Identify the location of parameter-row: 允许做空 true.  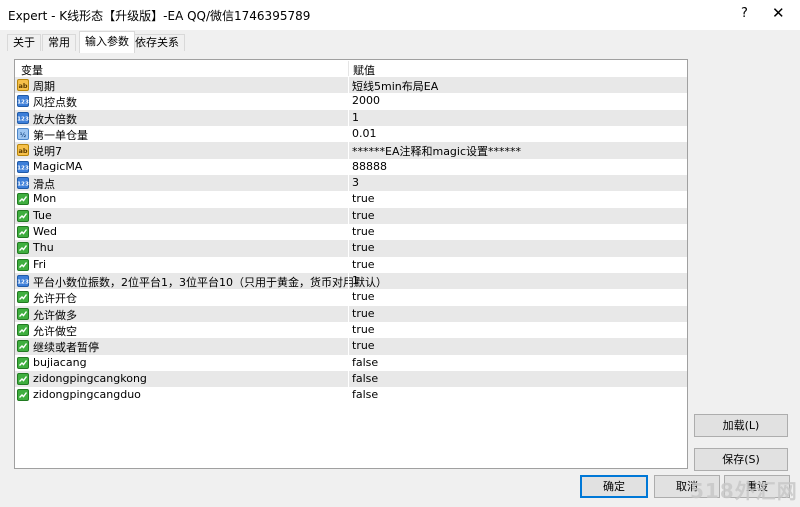
(351, 330).